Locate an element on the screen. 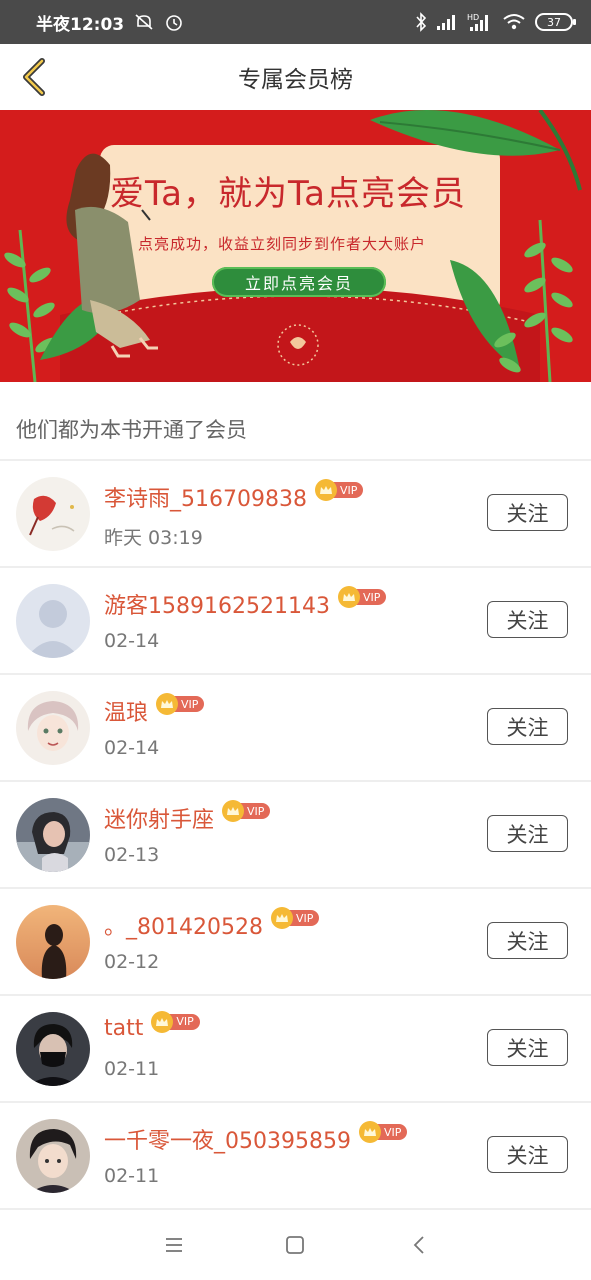 Image resolution: width=591 pixels, height=1280 pixels. banner-cta-button: 立即点亮会员 is located at coordinates (299, 282).